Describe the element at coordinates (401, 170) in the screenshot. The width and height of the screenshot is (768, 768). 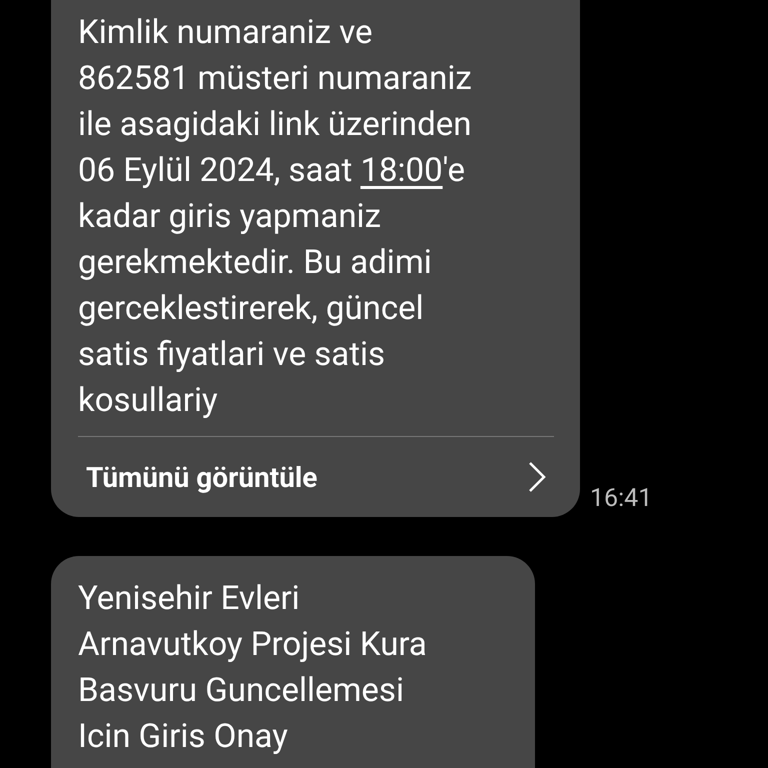
I see `time-link: 18:00` at that location.